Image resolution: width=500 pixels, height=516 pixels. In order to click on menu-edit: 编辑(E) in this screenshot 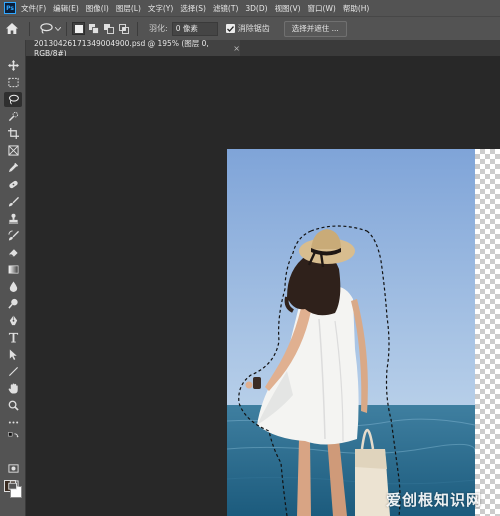, I will do `click(66, 8)`.